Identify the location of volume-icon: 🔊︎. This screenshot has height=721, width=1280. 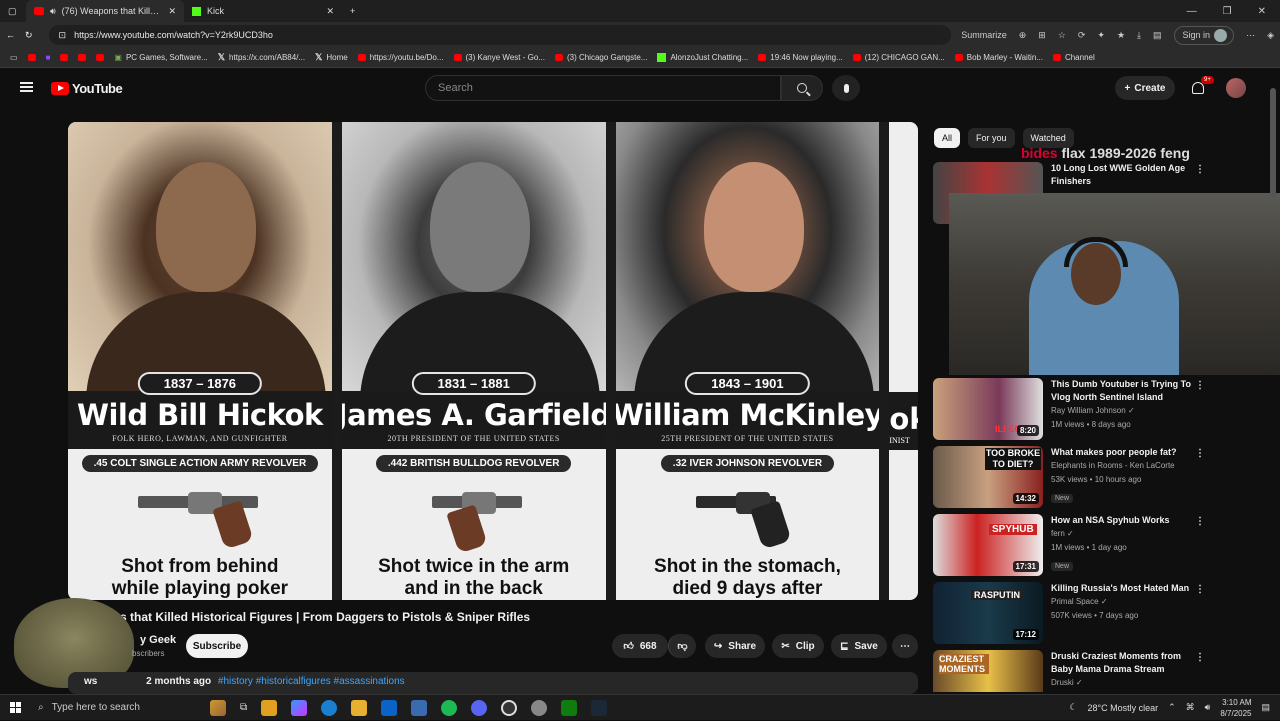
(1208, 707).